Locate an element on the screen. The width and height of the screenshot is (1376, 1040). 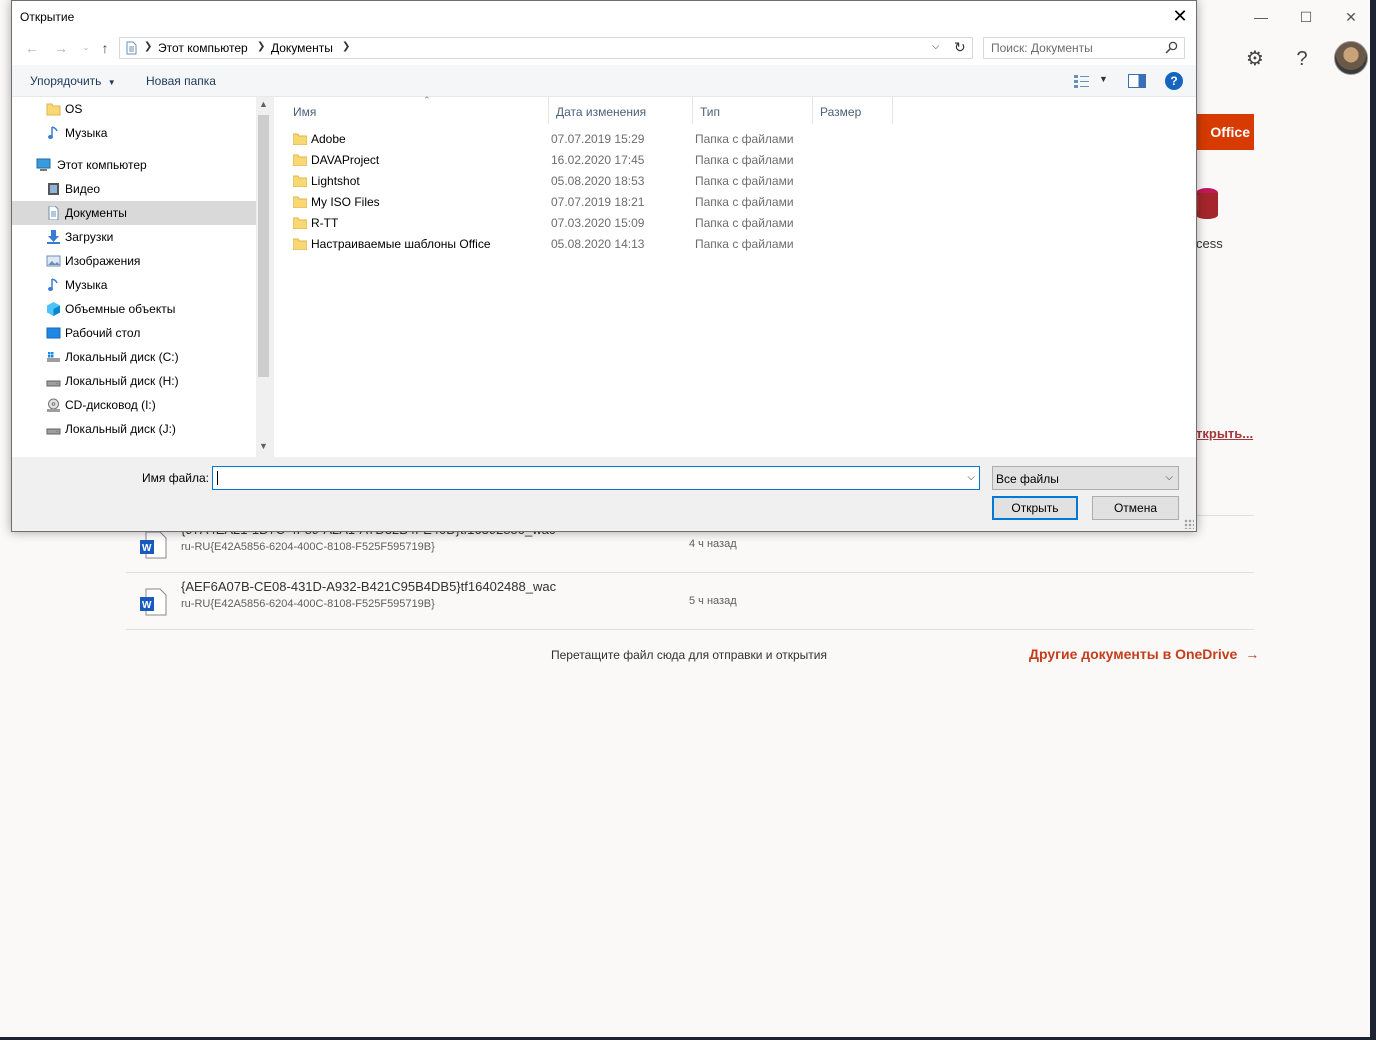
chevron-down-icon: ▼ is located at coordinates (1103, 79).